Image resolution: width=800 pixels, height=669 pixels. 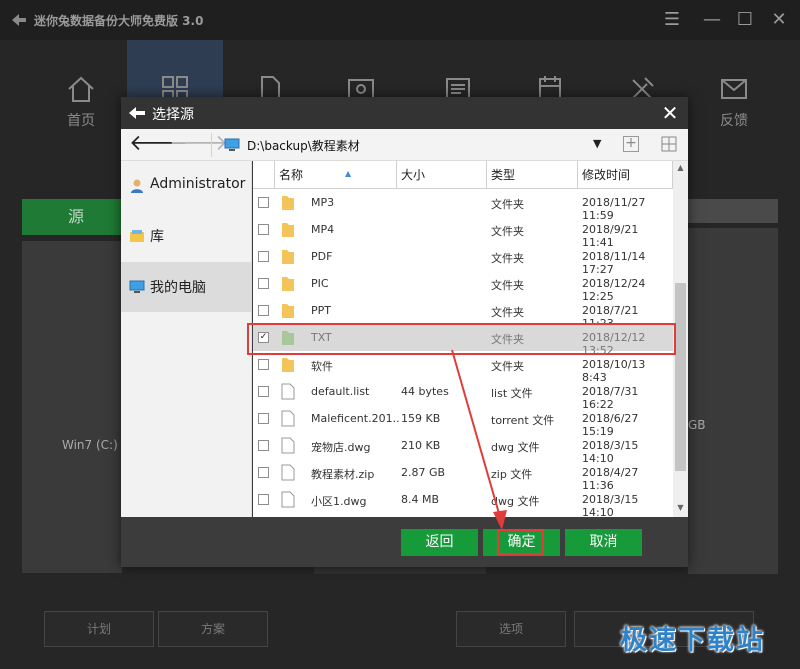 I want to click on library-icon, so click(x=137, y=236).